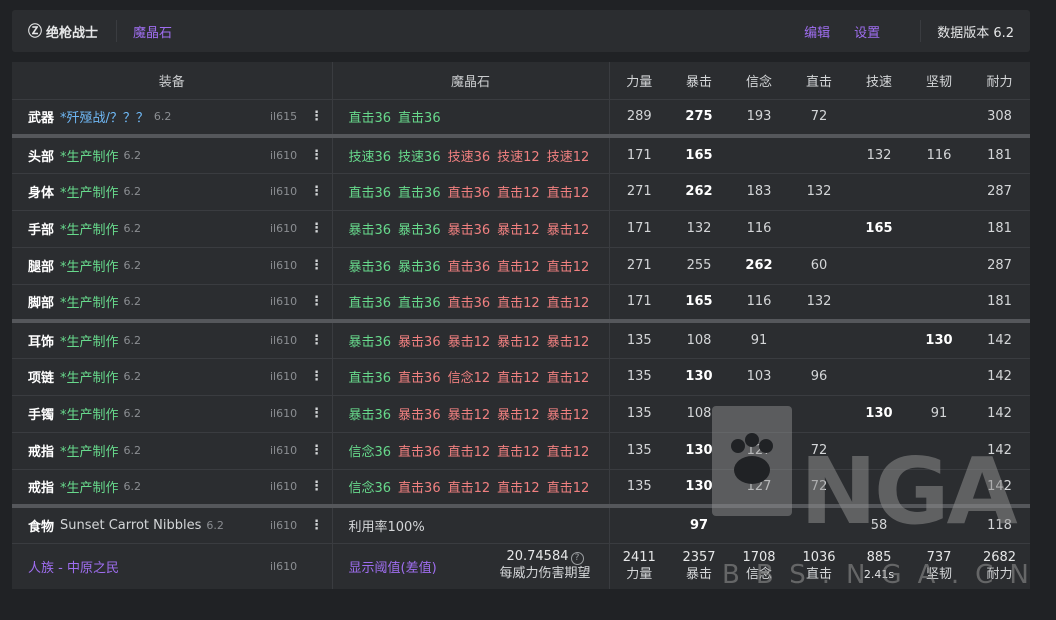  What do you see at coordinates (867, 31) in the screenshot?
I see `settings-link: 设置` at bounding box center [867, 31].